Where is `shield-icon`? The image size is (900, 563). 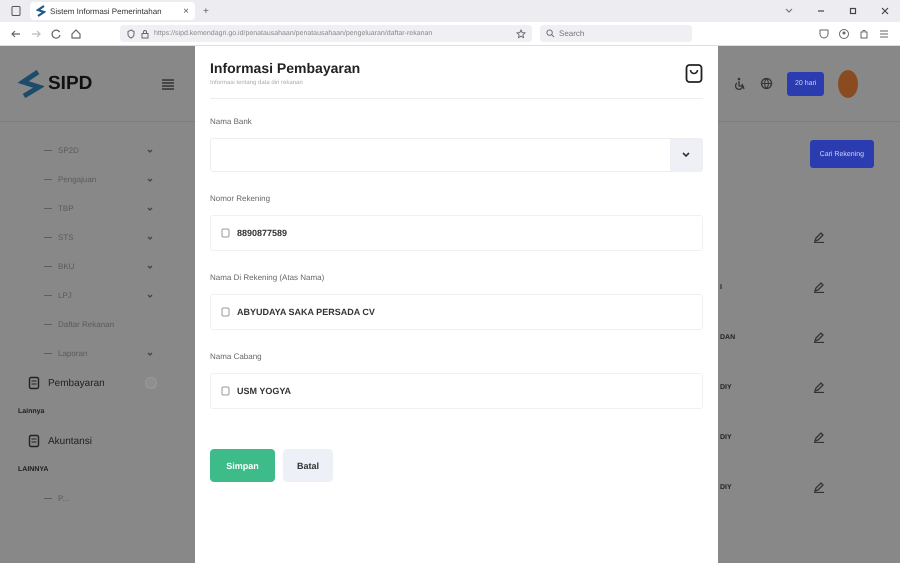 shield-icon is located at coordinates (131, 33).